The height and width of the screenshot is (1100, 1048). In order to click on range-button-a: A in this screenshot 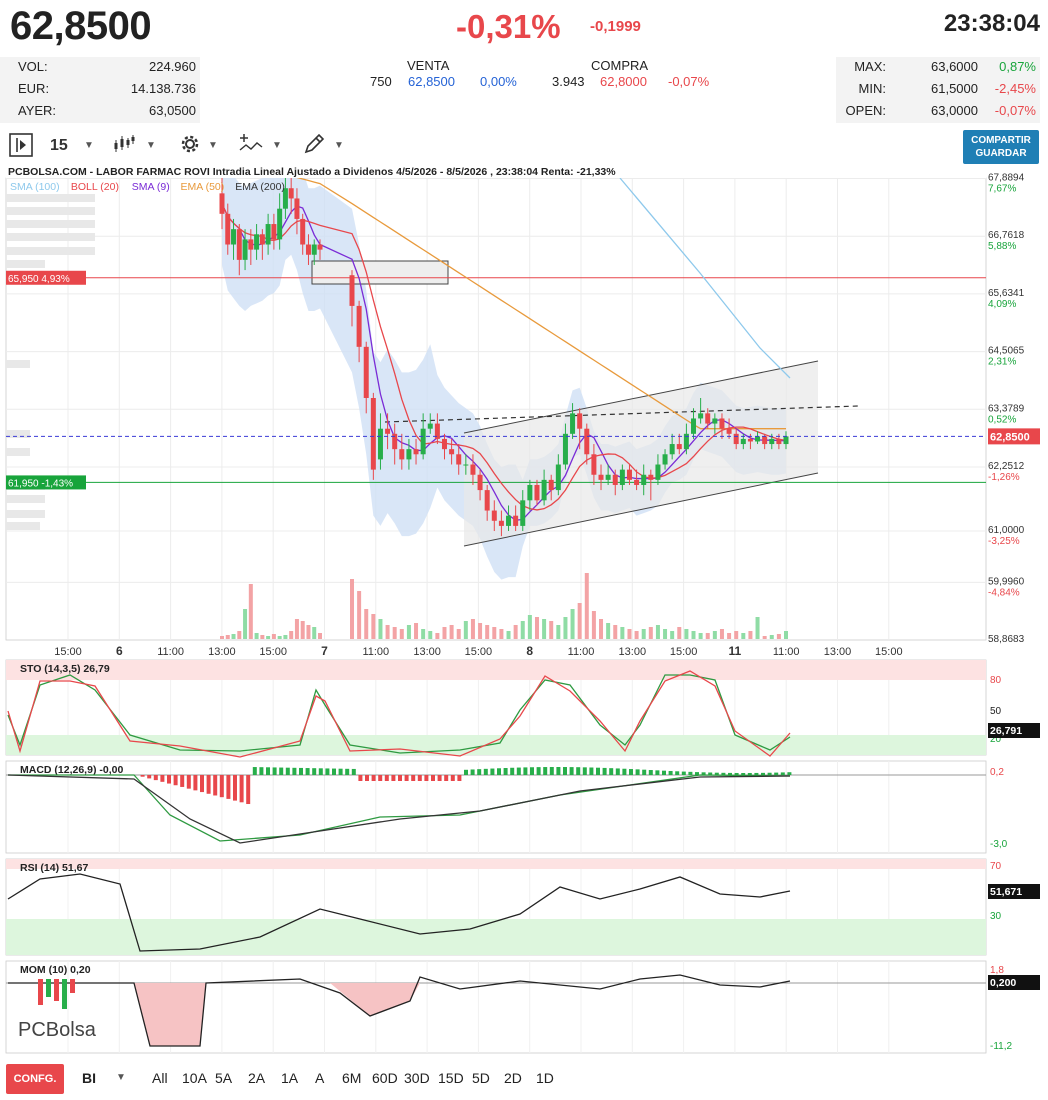, I will do `click(319, 1078)`.